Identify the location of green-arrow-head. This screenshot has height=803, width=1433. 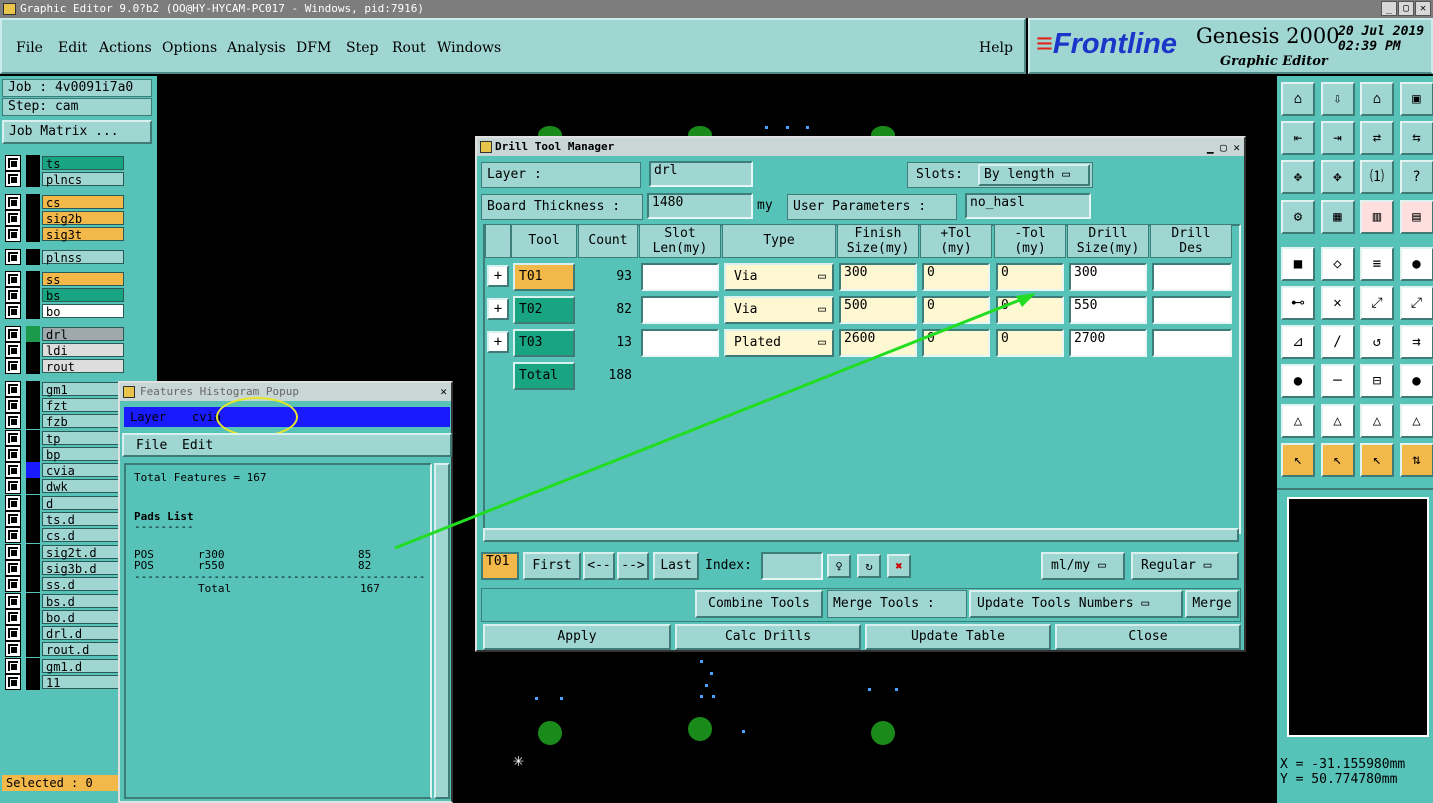
(1026, 300).